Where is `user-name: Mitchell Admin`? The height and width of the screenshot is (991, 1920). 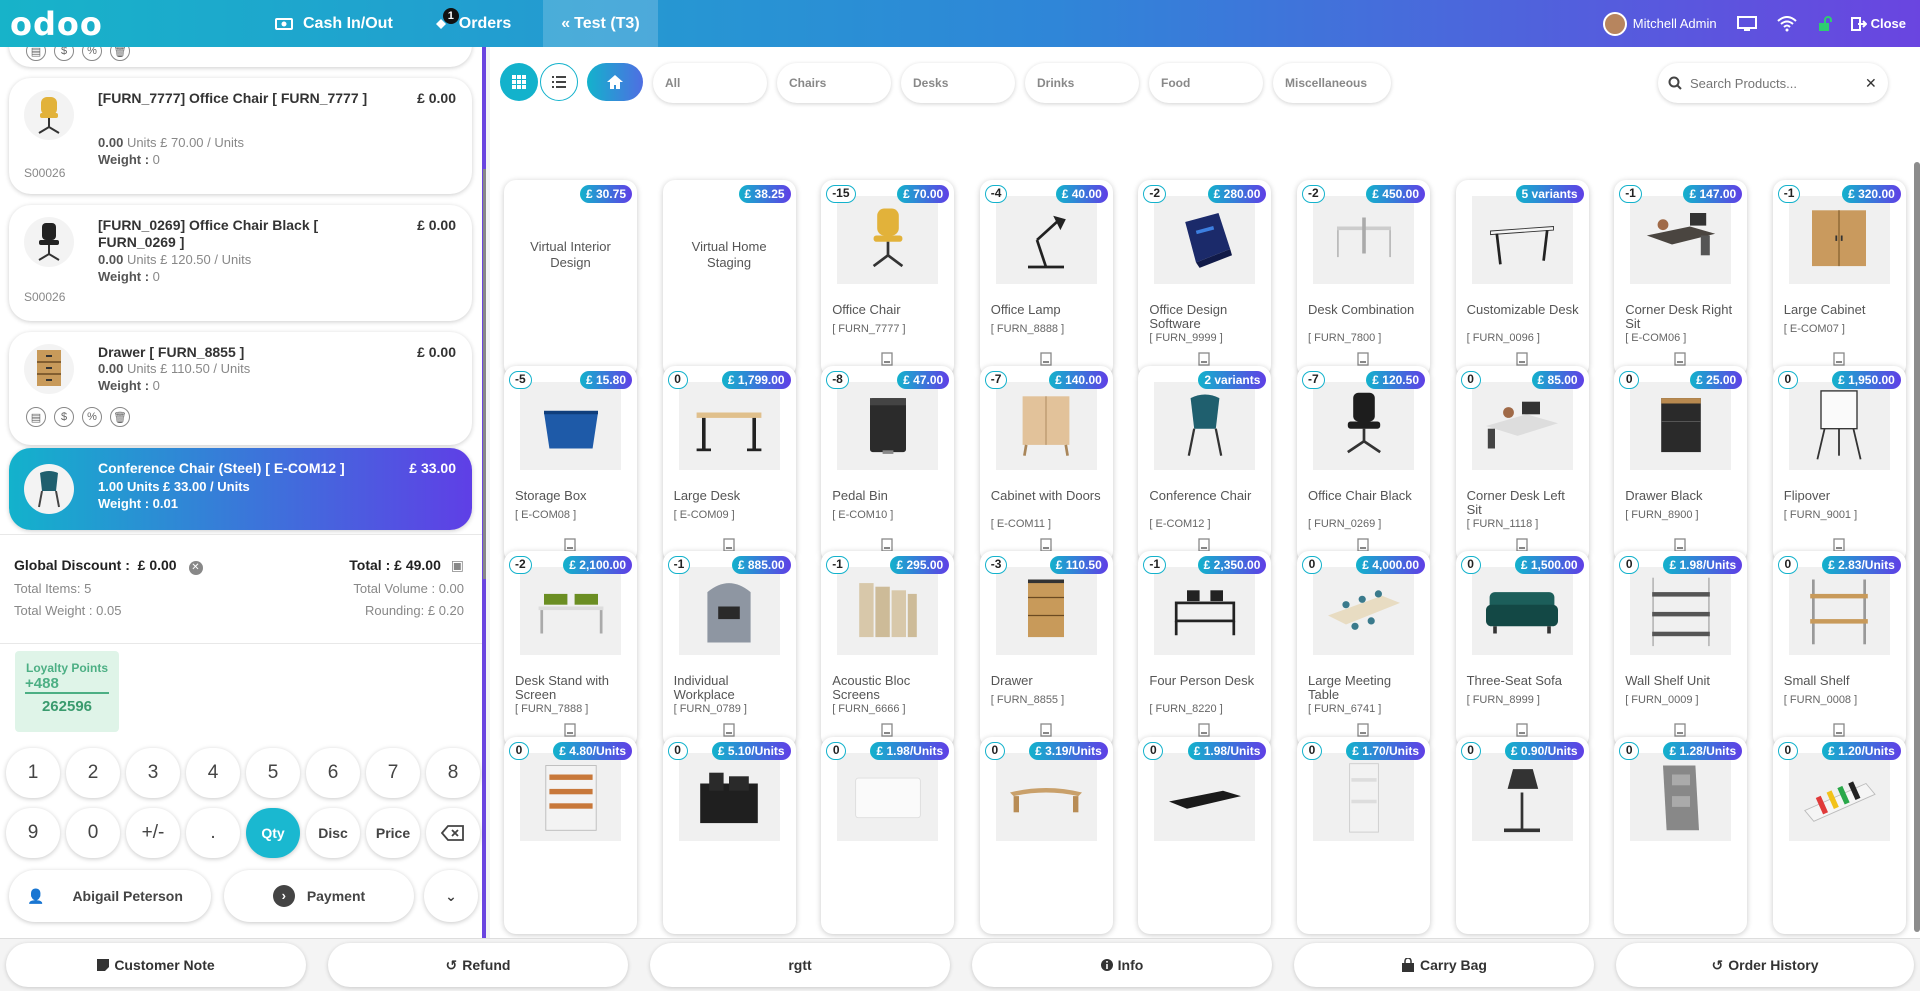
user-name: Mitchell Admin is located at coordinates (1675, 23).